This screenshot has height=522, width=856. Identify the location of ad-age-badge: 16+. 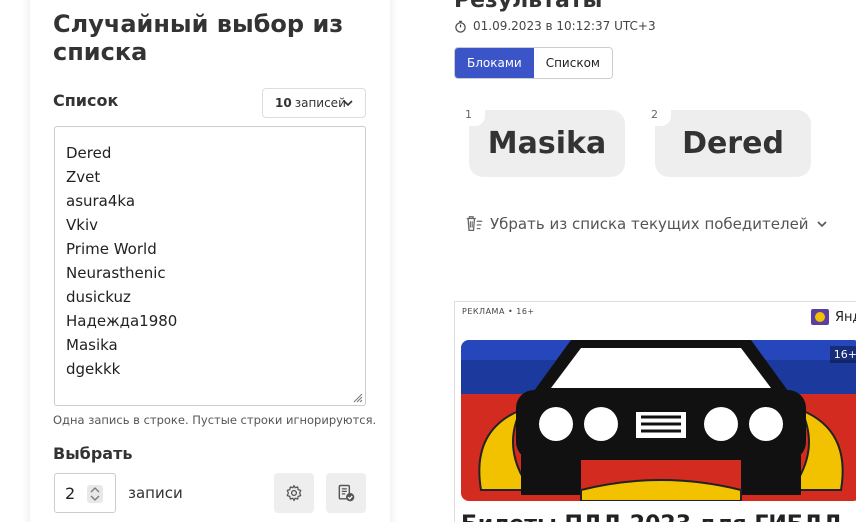
(842, 354).